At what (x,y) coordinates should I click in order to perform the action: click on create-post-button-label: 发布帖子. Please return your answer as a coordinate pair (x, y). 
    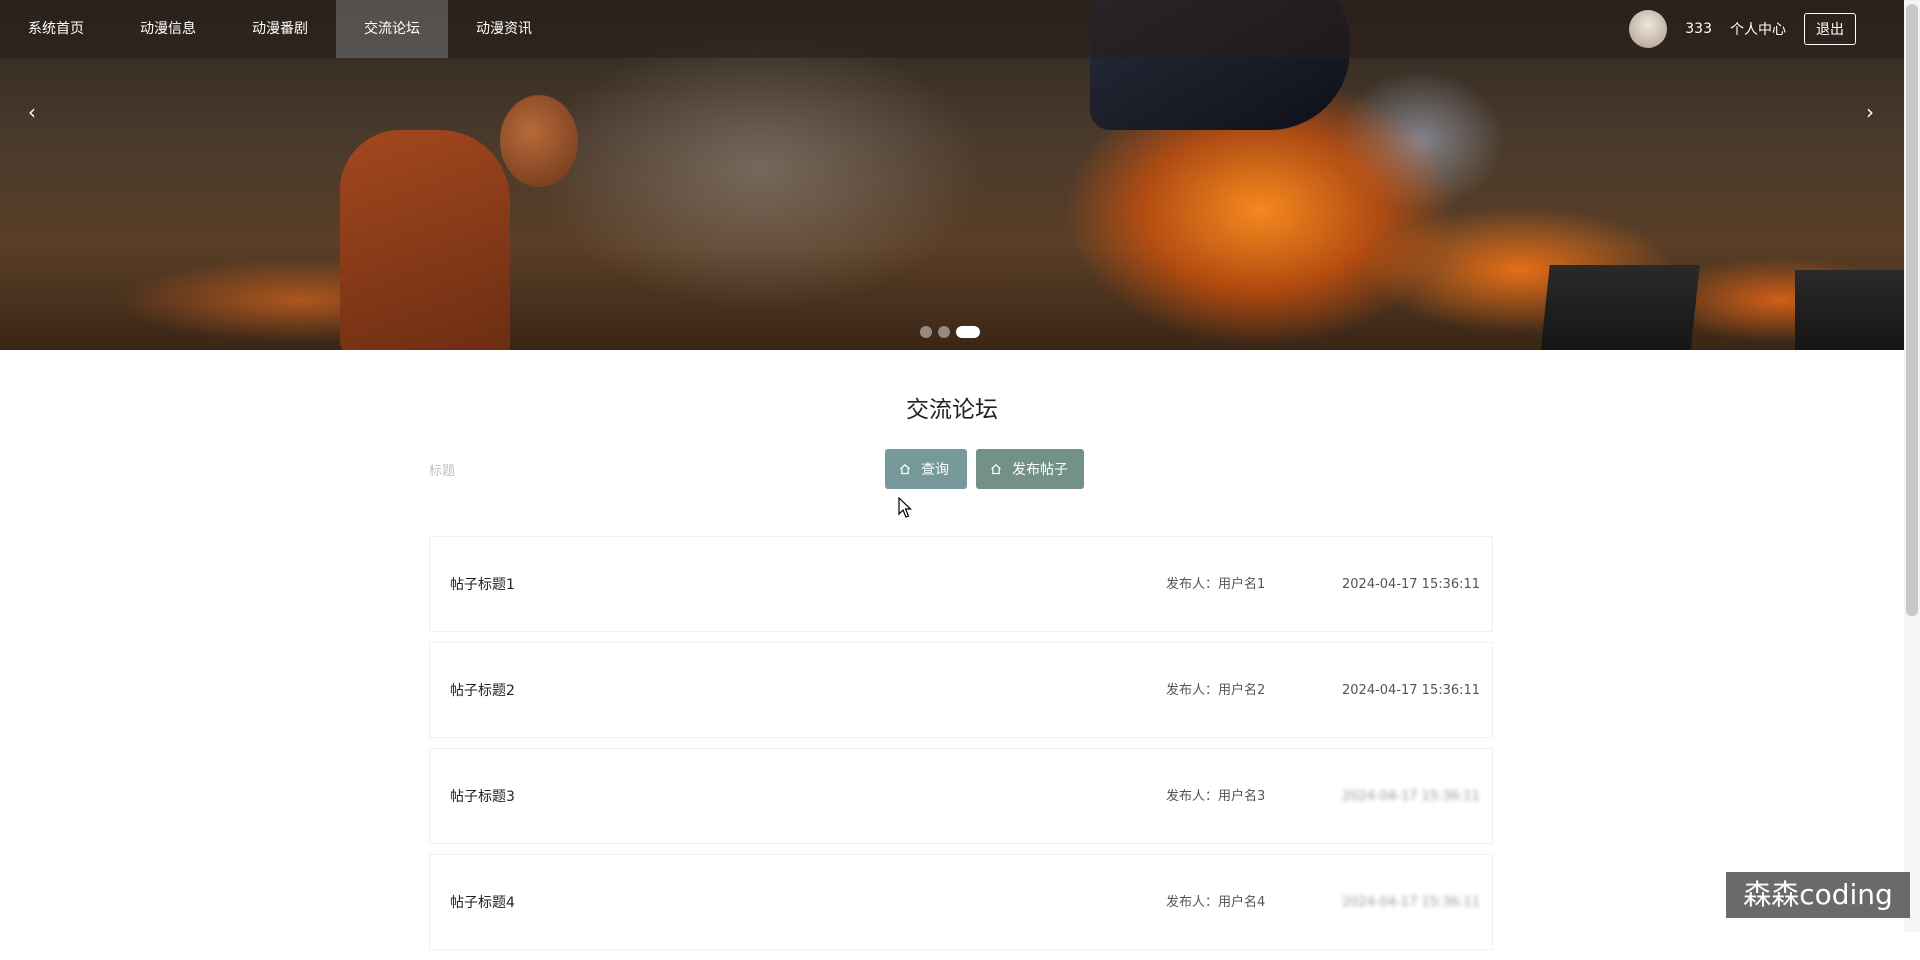
    Looking at the image, I should click on (1040, 470).